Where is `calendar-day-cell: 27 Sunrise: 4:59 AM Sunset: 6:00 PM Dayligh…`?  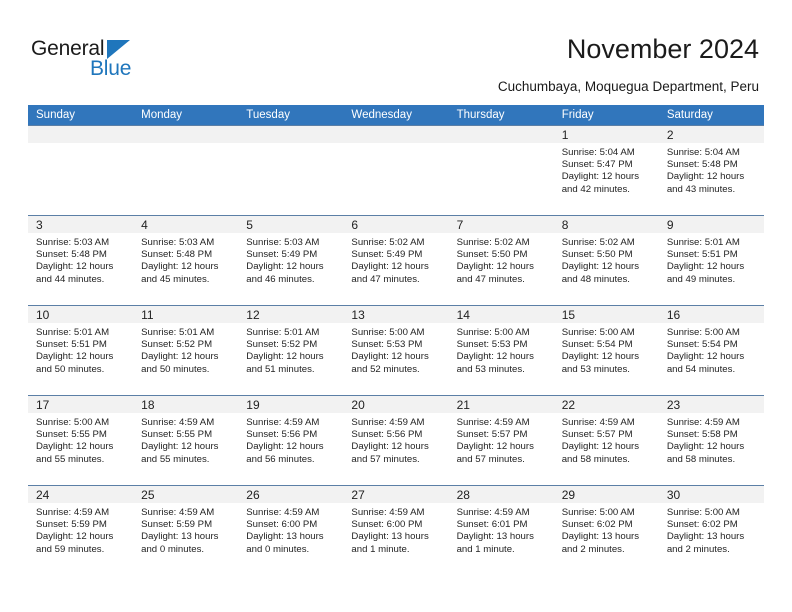
calendar-day-cell: 27 Sunrise: 4:59 AM Sunset: 6:00 PM Dayligh… is located at coordinates (396, 530).